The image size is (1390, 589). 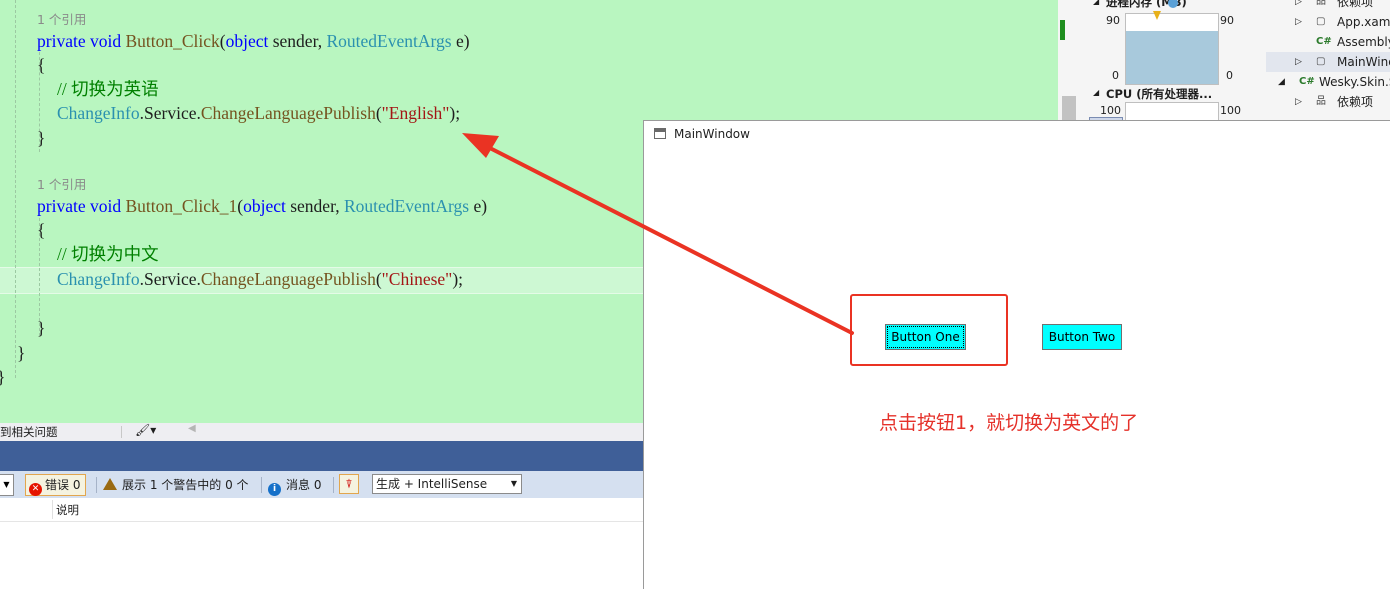 I want to click on annotation-note: 点击按钮1，就切换为英文的了, so click(x=1009, y=423).